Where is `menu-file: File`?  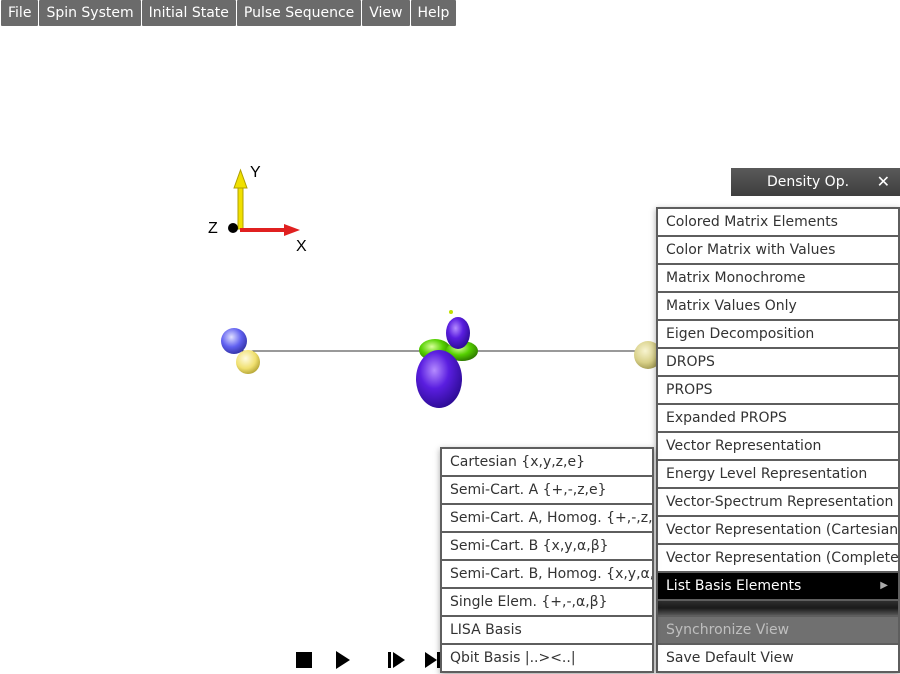
menu-file: File is located at coordinates (20, 13).